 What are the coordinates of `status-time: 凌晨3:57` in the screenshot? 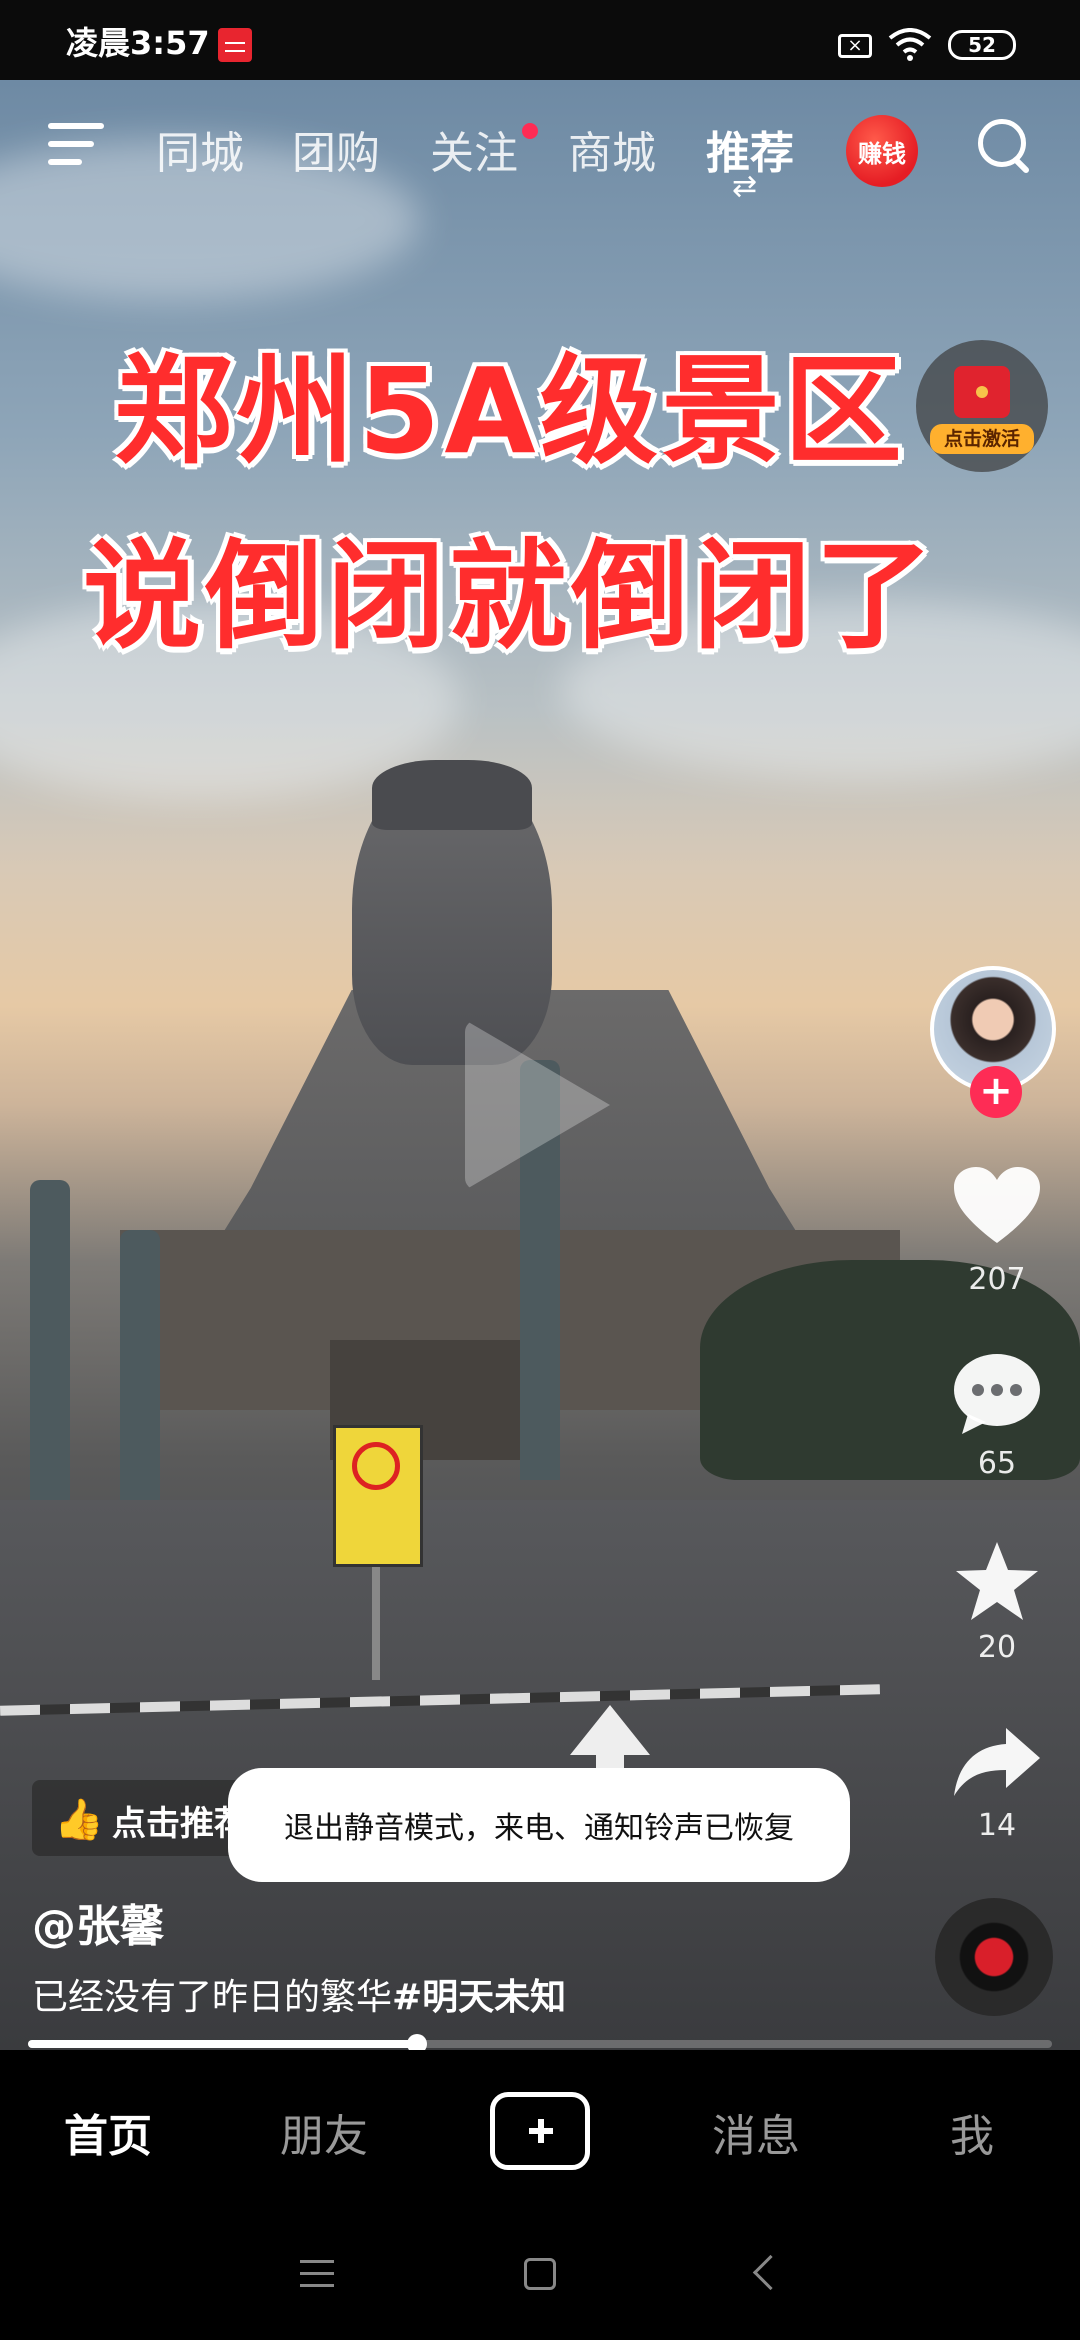 It's located at (138, 43).